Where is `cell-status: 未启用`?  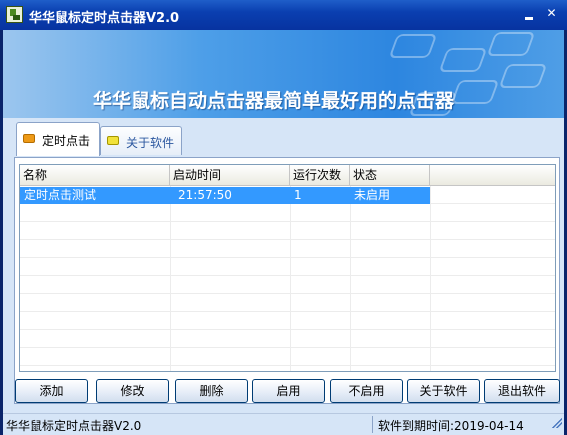
cell-status: 未启用 is located at coordinates (372, 195).